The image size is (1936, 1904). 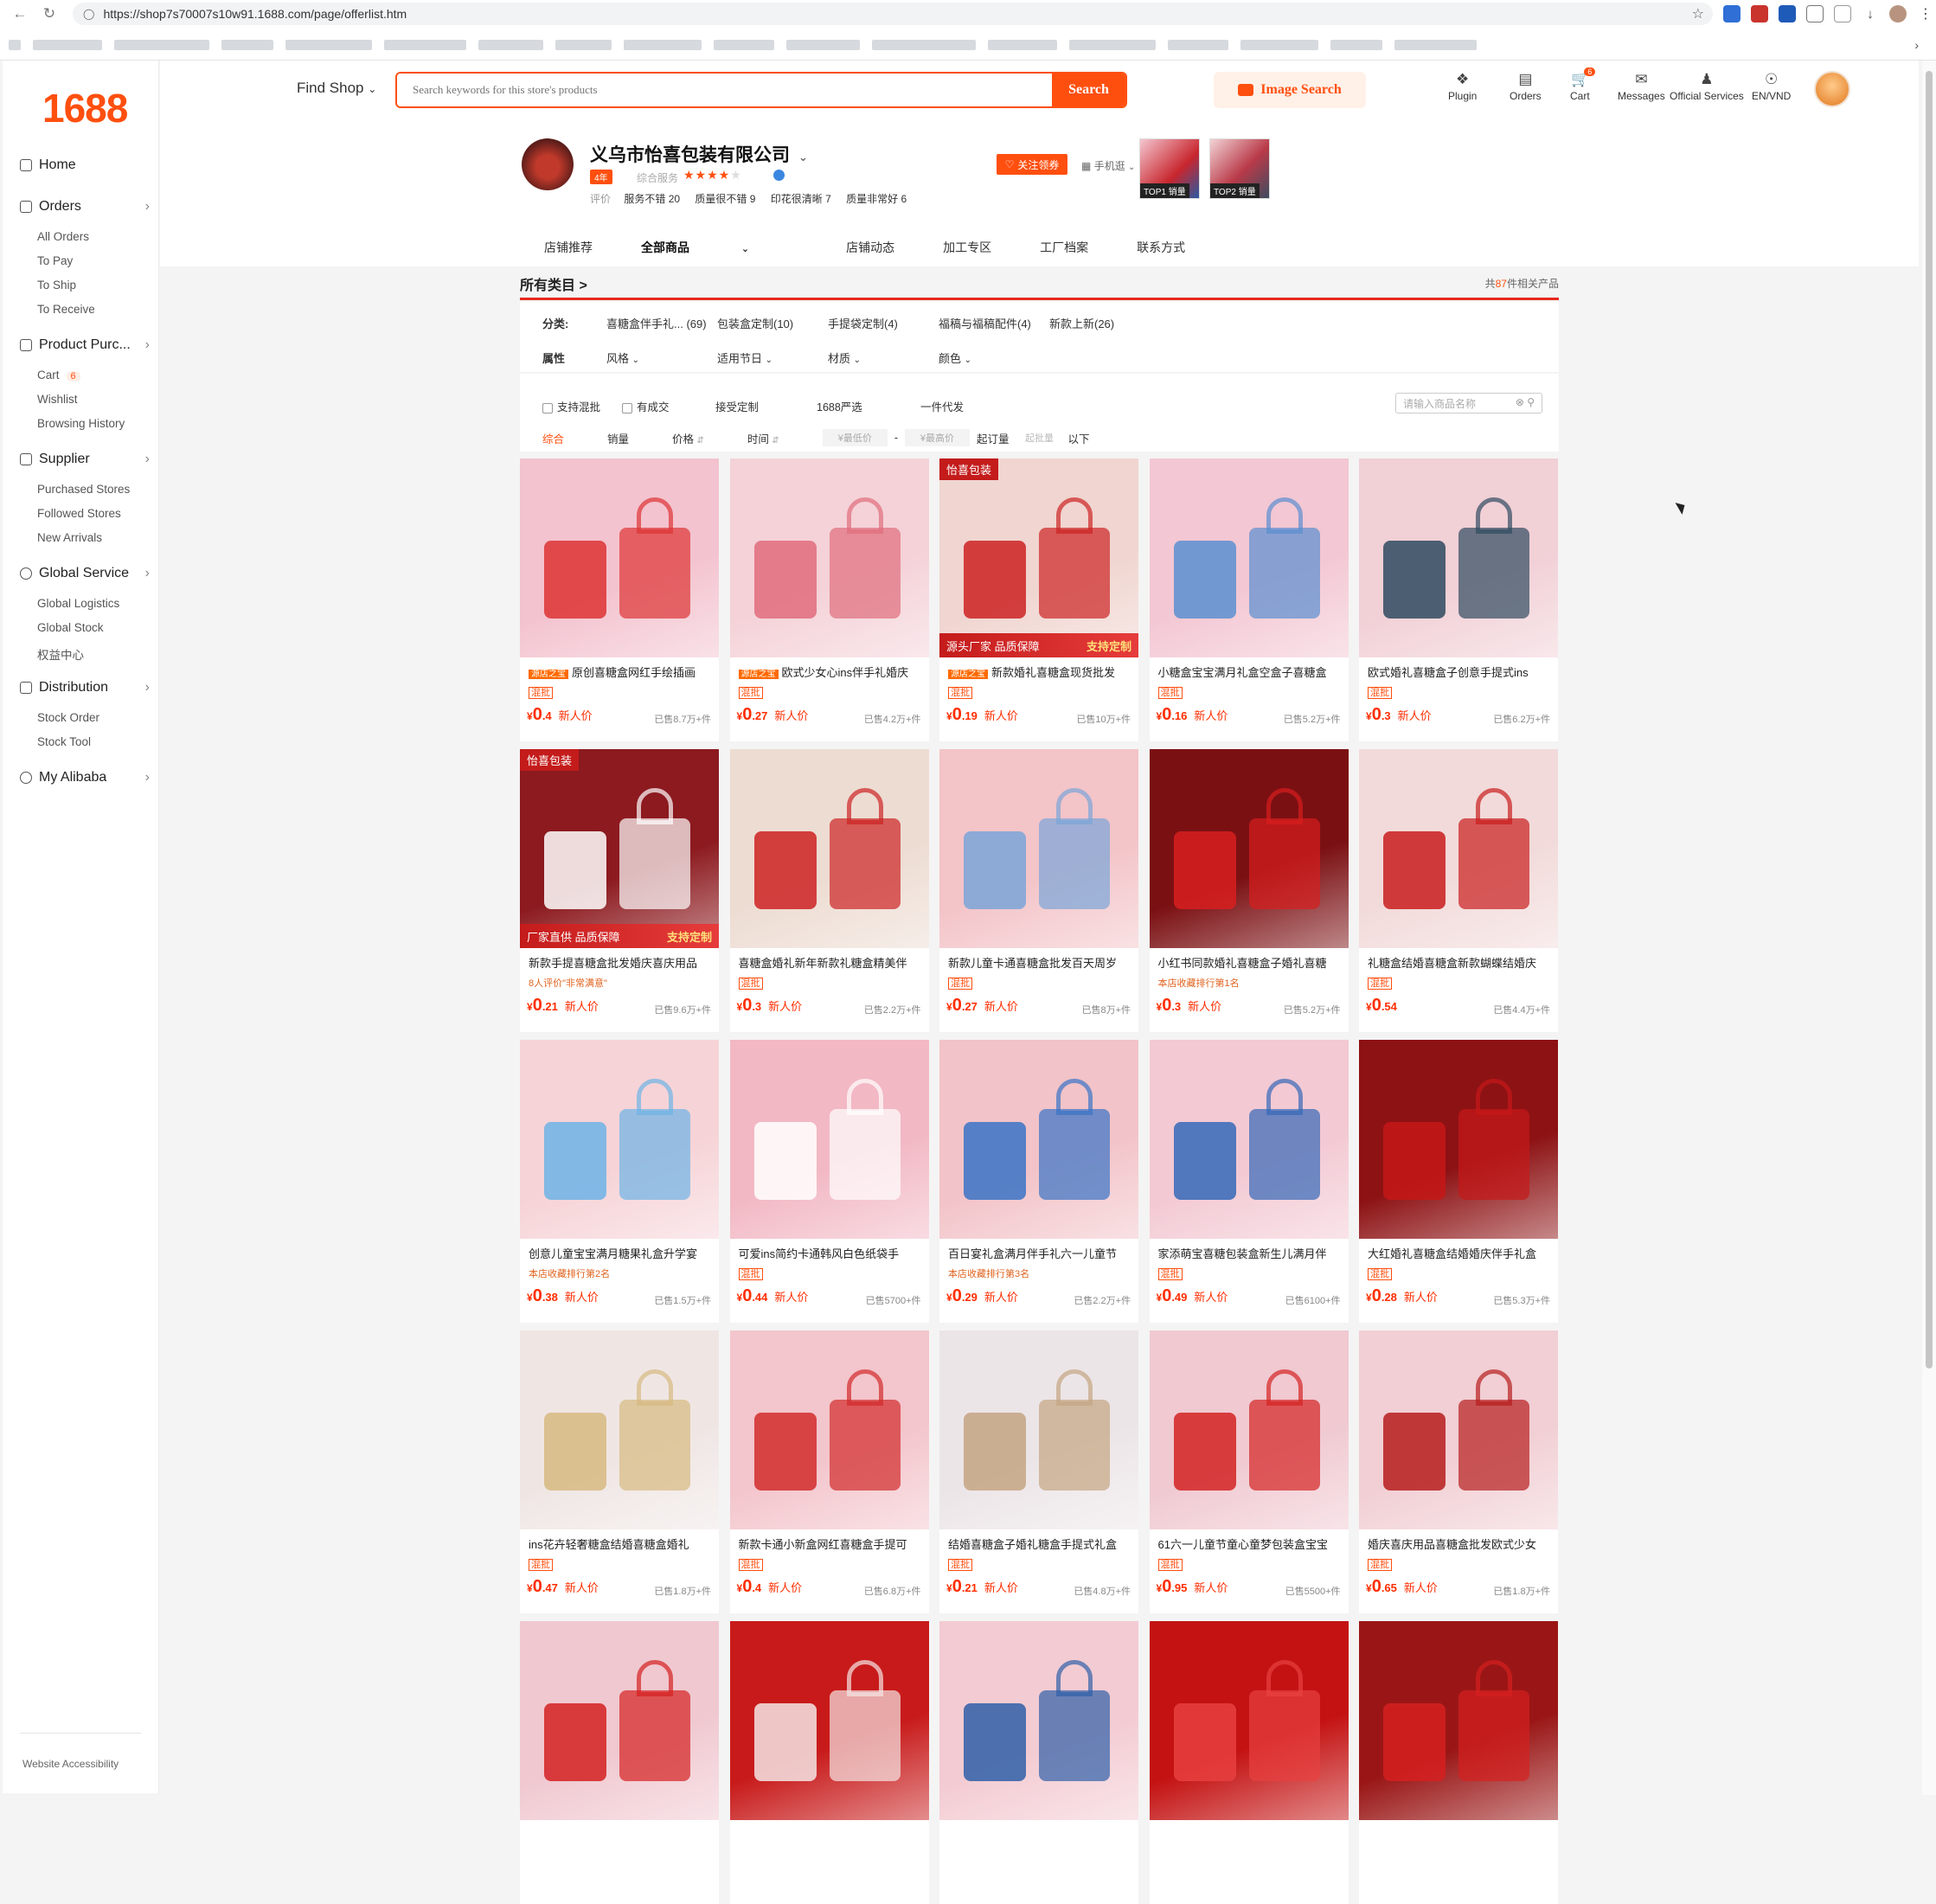 What do you see at coordinates (582, 406) in the screenshot?
I see `filter-mixed-batch: 支持混批` at bounding box center [582, 406].